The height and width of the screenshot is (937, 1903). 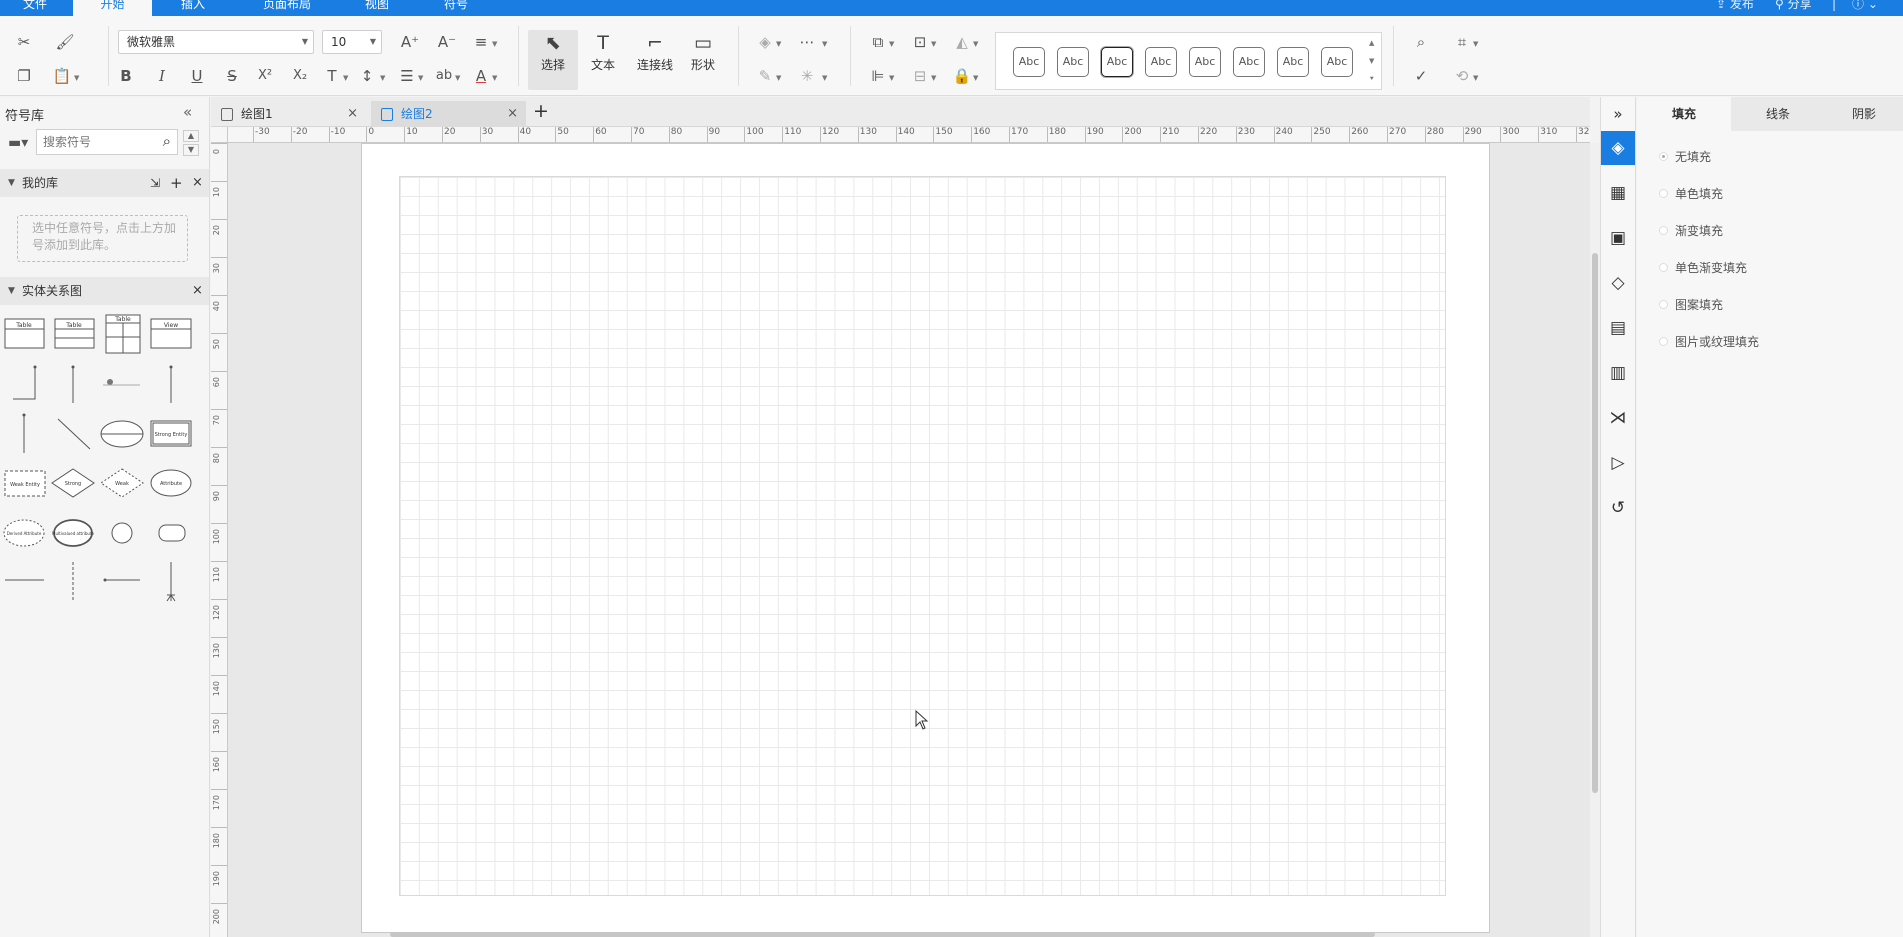 I want to click on select-tool-button: ⬉ 选择, so click(x=553, y=60).